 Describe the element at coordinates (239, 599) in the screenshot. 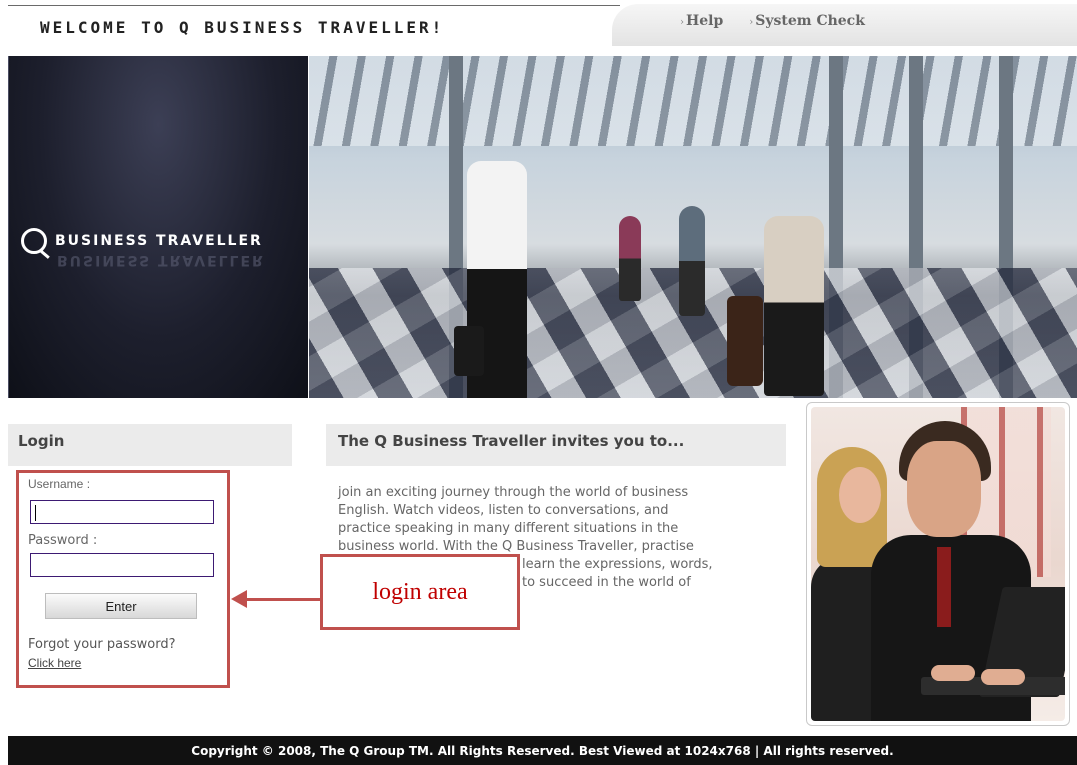

I see `annotation-arrow-head-icon` at that location.